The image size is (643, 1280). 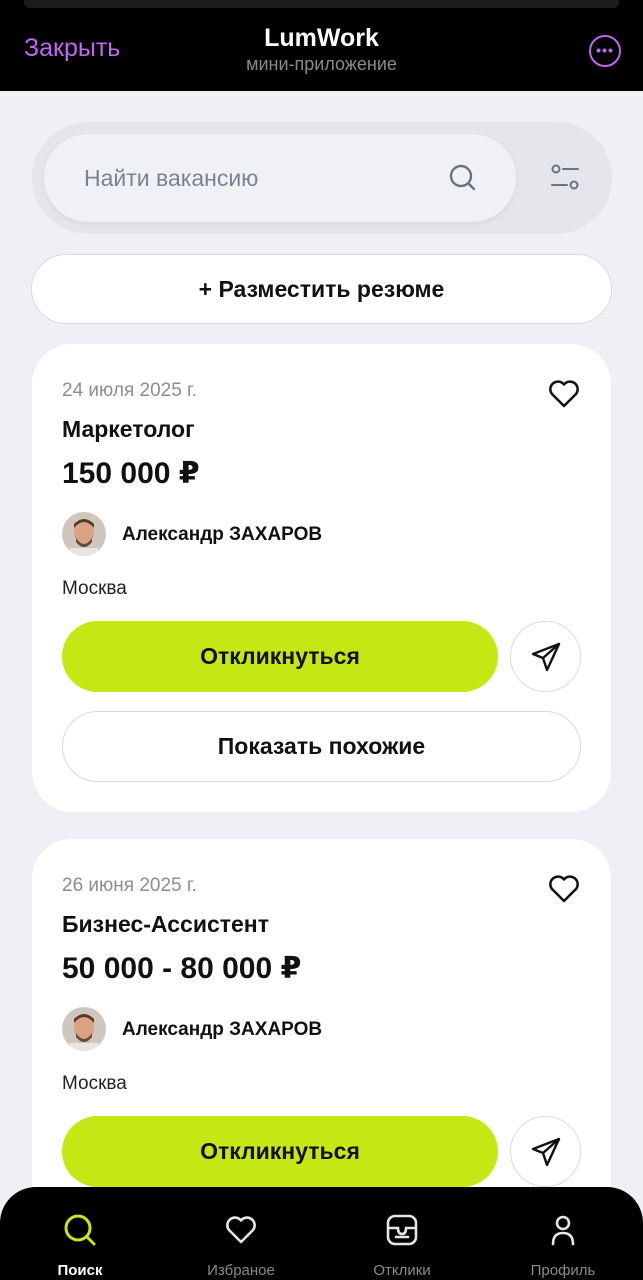 What do you see at coordinates (563, 1230) in the screenshot?
I see `profile-icon` at bounding box center [563, 1230].